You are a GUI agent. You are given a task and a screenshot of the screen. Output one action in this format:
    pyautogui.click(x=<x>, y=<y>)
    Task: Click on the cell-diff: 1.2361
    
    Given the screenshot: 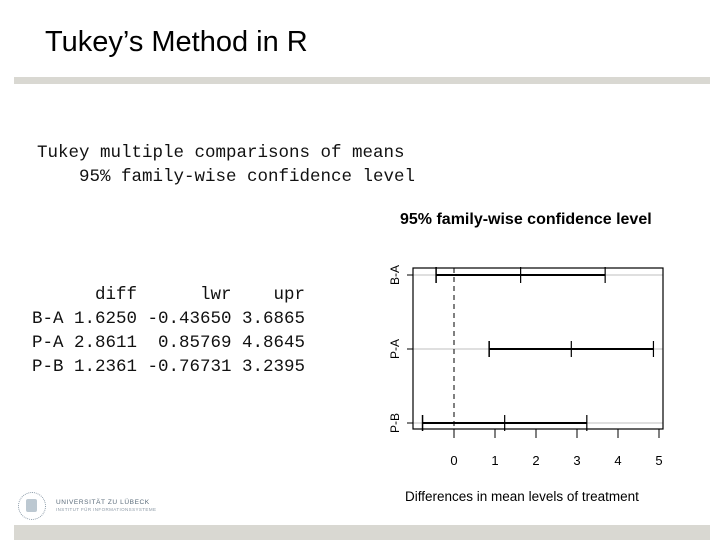 What is the action you would take?
    pyautogui.click(x=106, y=367)
    